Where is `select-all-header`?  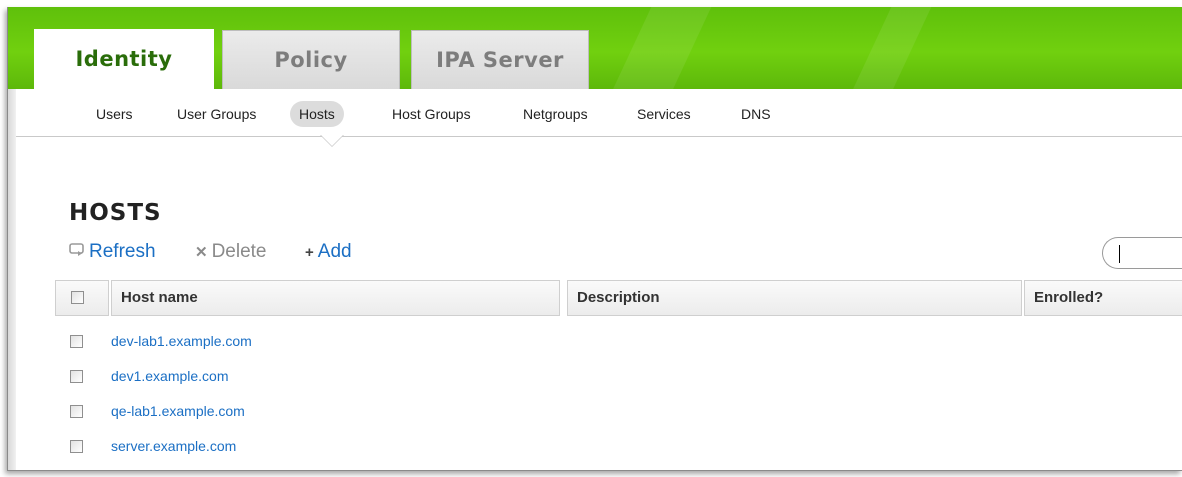
select-all-header is located at coordinates (82, 298).